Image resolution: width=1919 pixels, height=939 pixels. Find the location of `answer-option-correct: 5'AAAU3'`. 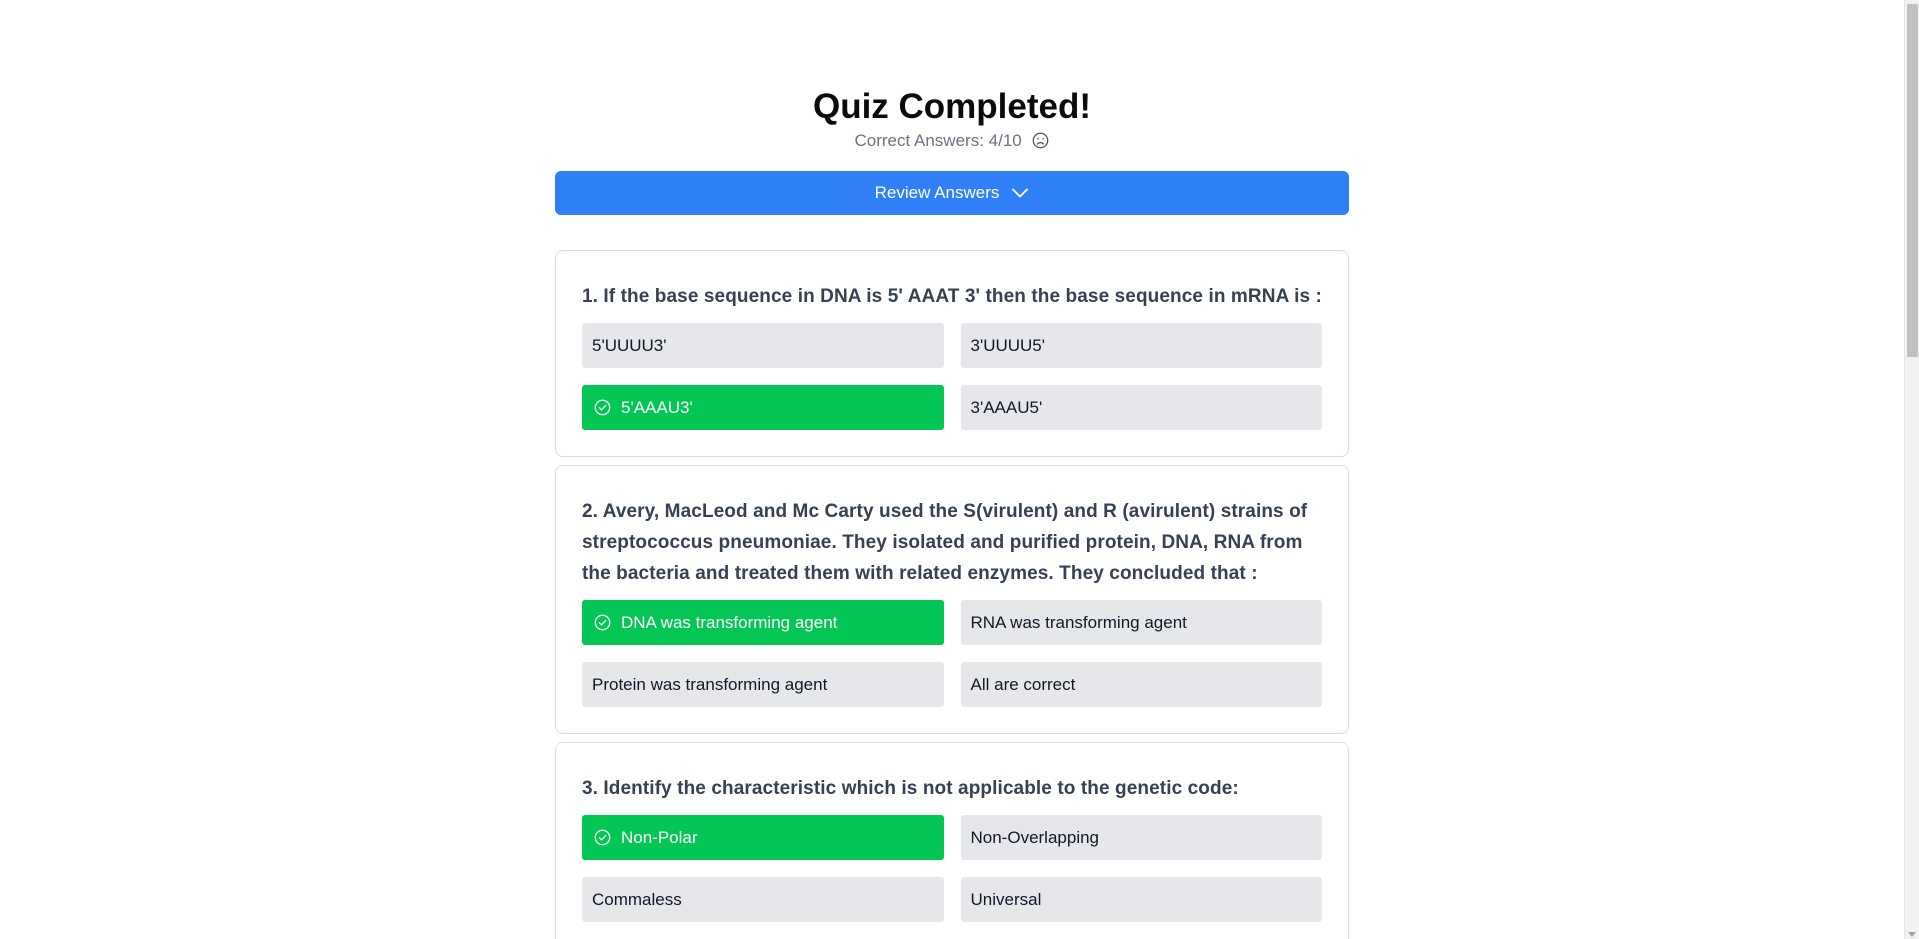

answer-option-correct: 5'AAAU3' is located at coordinates (763, 407).